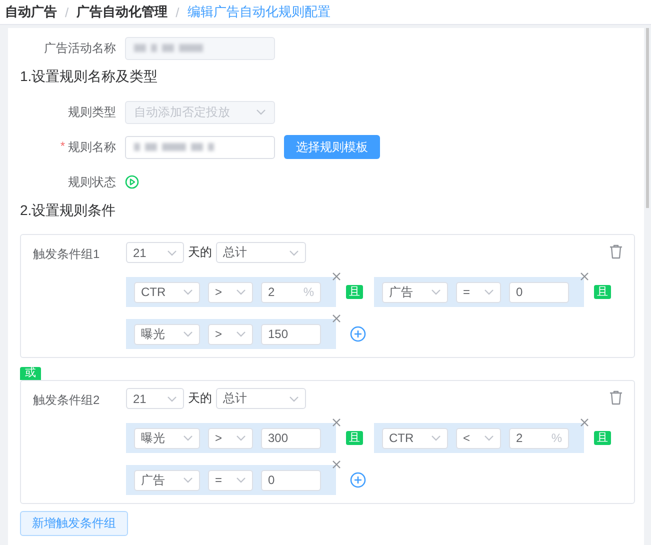 Image resolution: width=651 pixels, height=545 pixels. I want to click on value-field: 150, so click(291, 334).